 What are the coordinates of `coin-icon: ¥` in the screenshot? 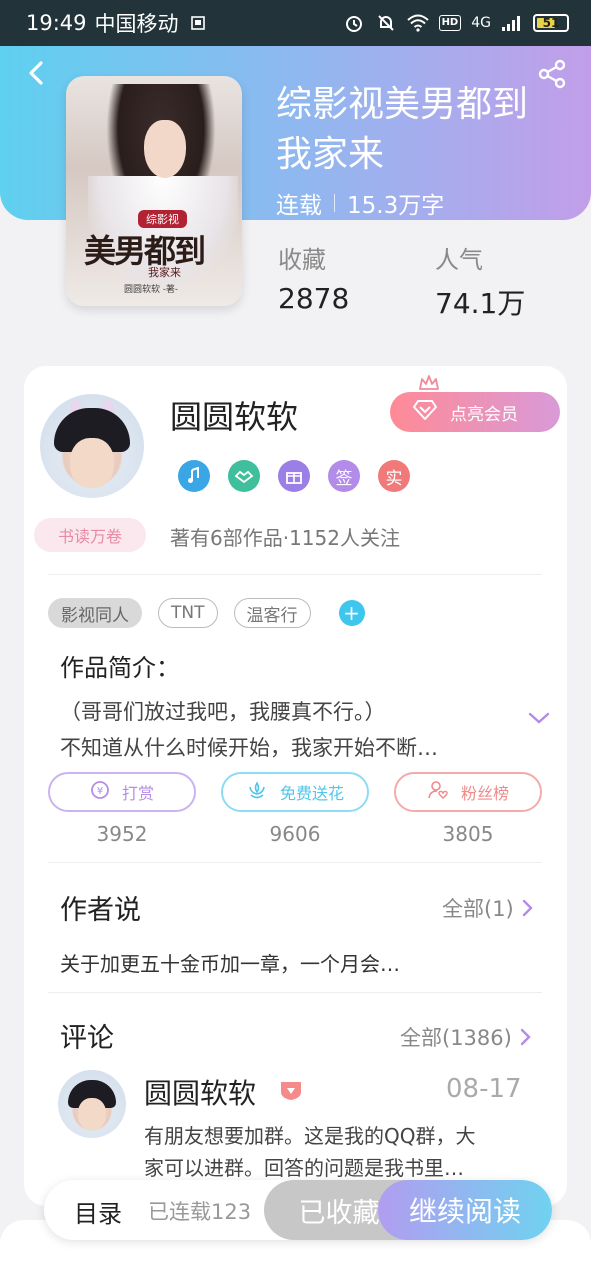 It's located at (100, 792).